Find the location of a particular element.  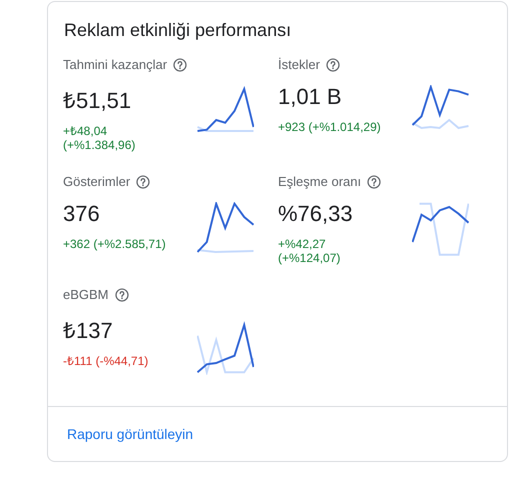

metric-change: -₺111 (-%44,71) is located at coordinates (106, 361).